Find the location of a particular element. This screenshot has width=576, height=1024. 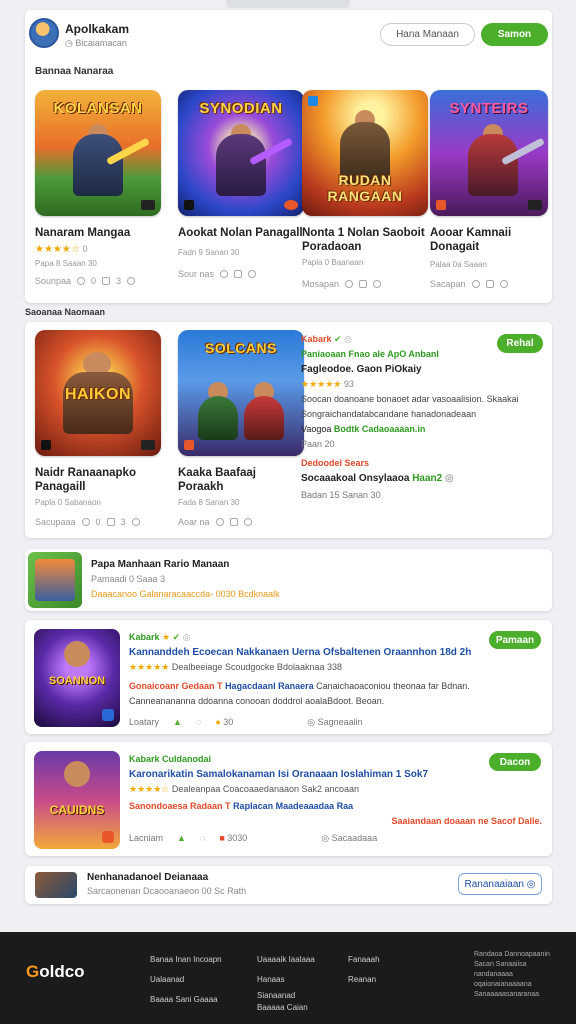

avatar is located at coordinates (44, 33).